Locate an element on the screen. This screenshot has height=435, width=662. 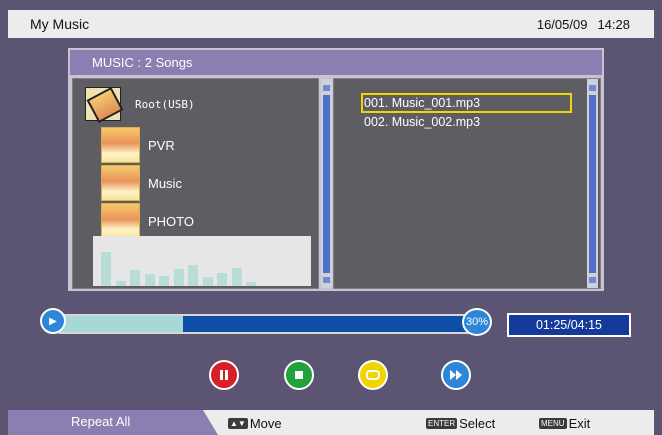
folder-music: Music is located at coordinates (141, 183).